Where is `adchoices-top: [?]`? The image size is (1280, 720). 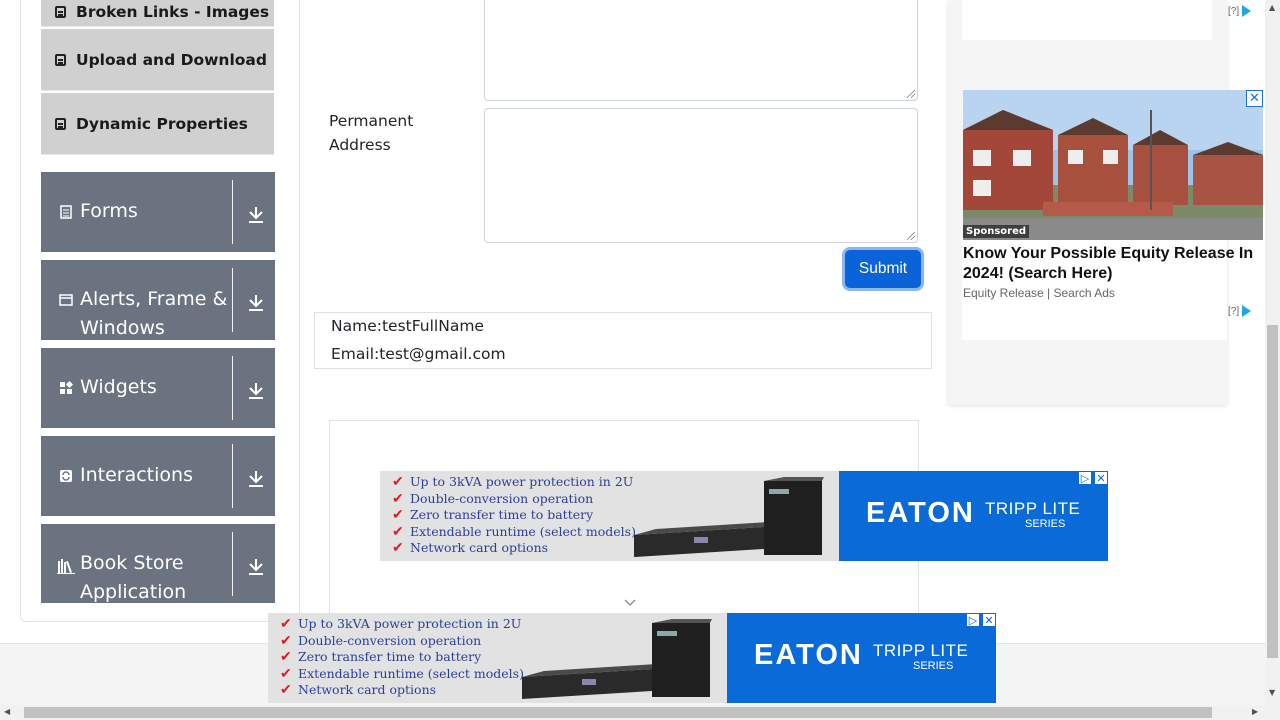 adchoices-top: [?] is located at coordinates (1240, 11).